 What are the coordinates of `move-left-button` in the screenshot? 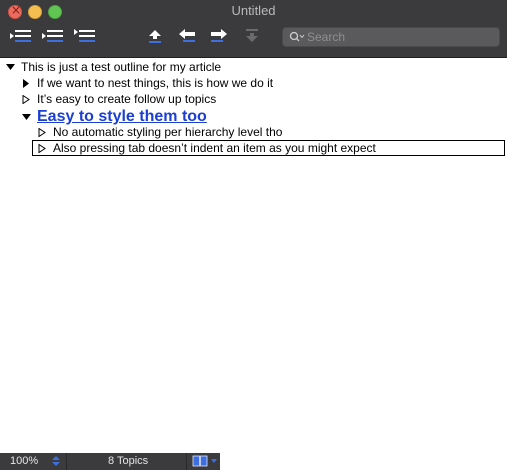 It's located at (187, 36).